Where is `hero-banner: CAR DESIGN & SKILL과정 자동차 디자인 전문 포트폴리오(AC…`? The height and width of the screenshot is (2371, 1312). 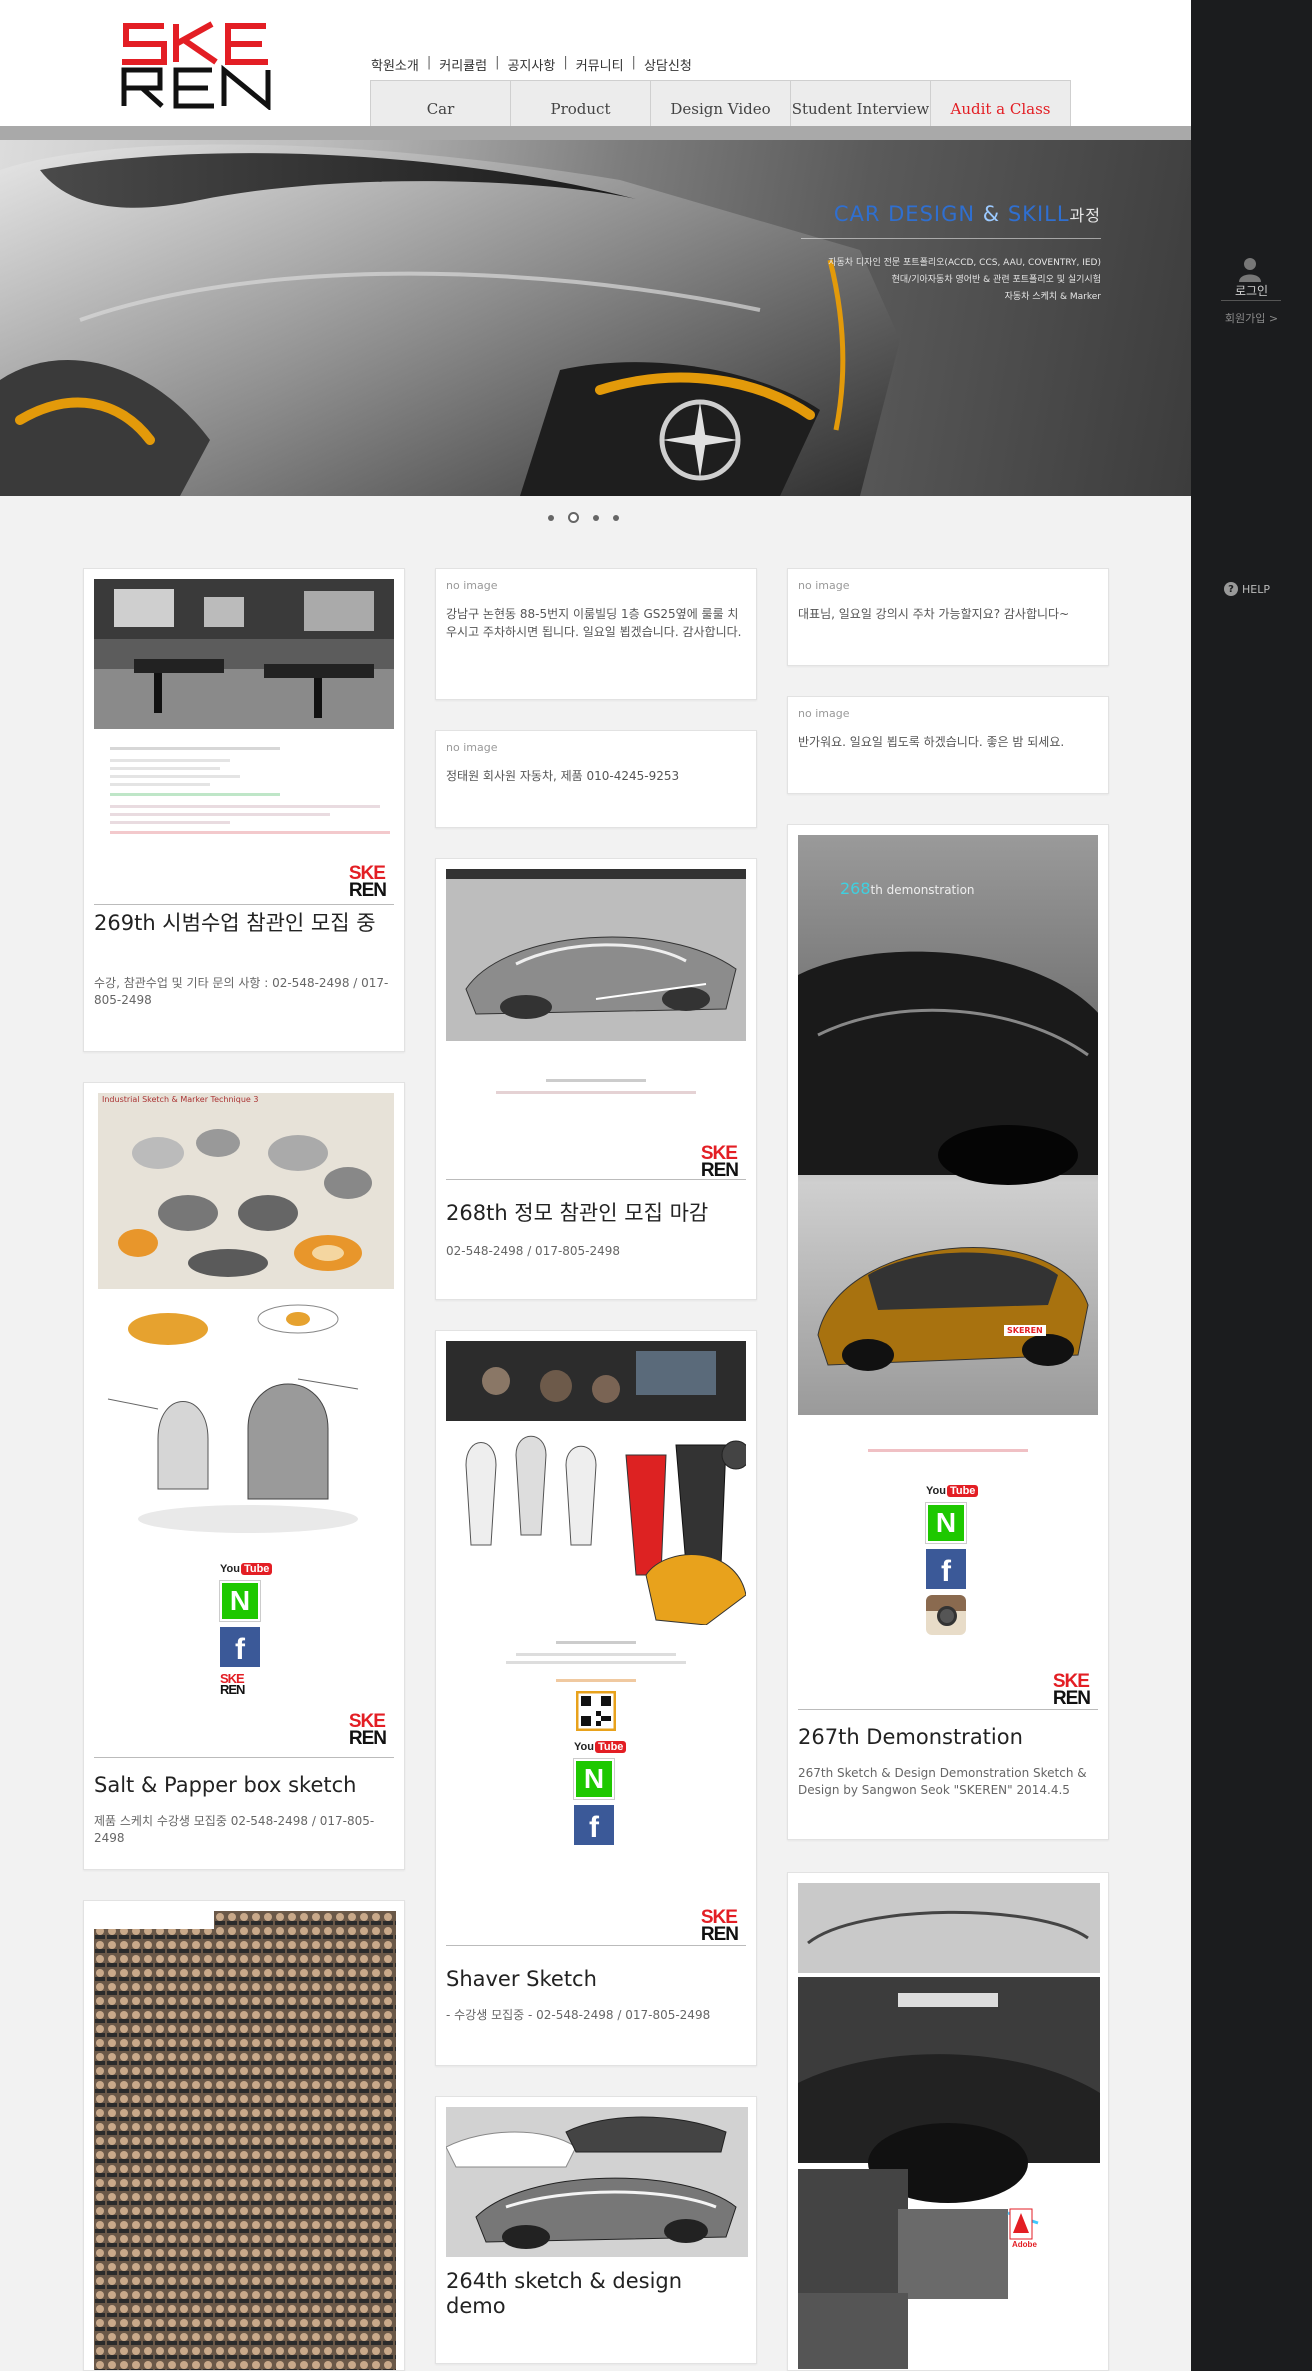
hero-banner: CAR DESIGN & SKILL과정 자동차 디자인 전문 포트폴리오(AC… is located at coordinates (595, 318).